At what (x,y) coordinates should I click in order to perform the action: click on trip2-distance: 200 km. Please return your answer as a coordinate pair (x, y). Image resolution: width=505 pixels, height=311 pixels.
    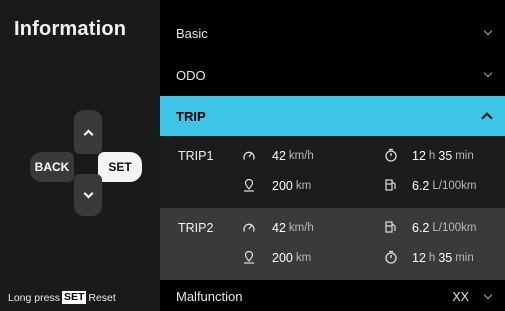
    Looking at the image, I should click on (292, 258).